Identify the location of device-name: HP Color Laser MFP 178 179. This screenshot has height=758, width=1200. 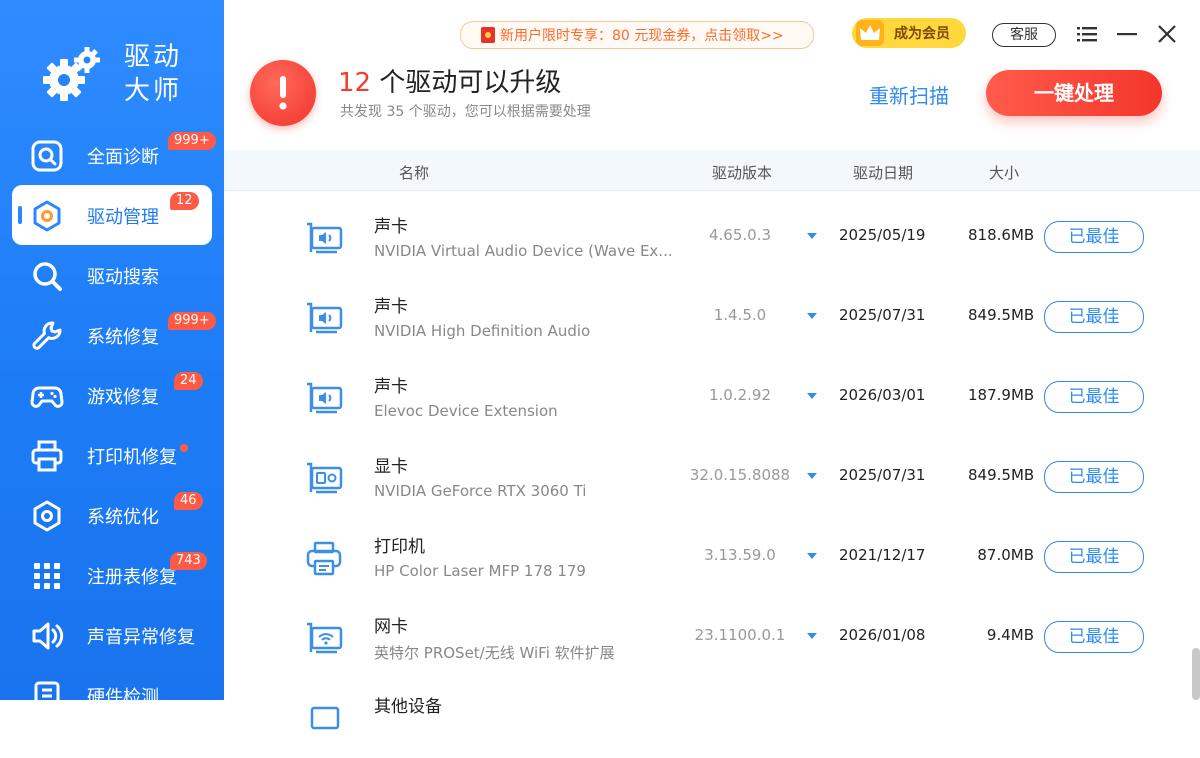
(480, 571).